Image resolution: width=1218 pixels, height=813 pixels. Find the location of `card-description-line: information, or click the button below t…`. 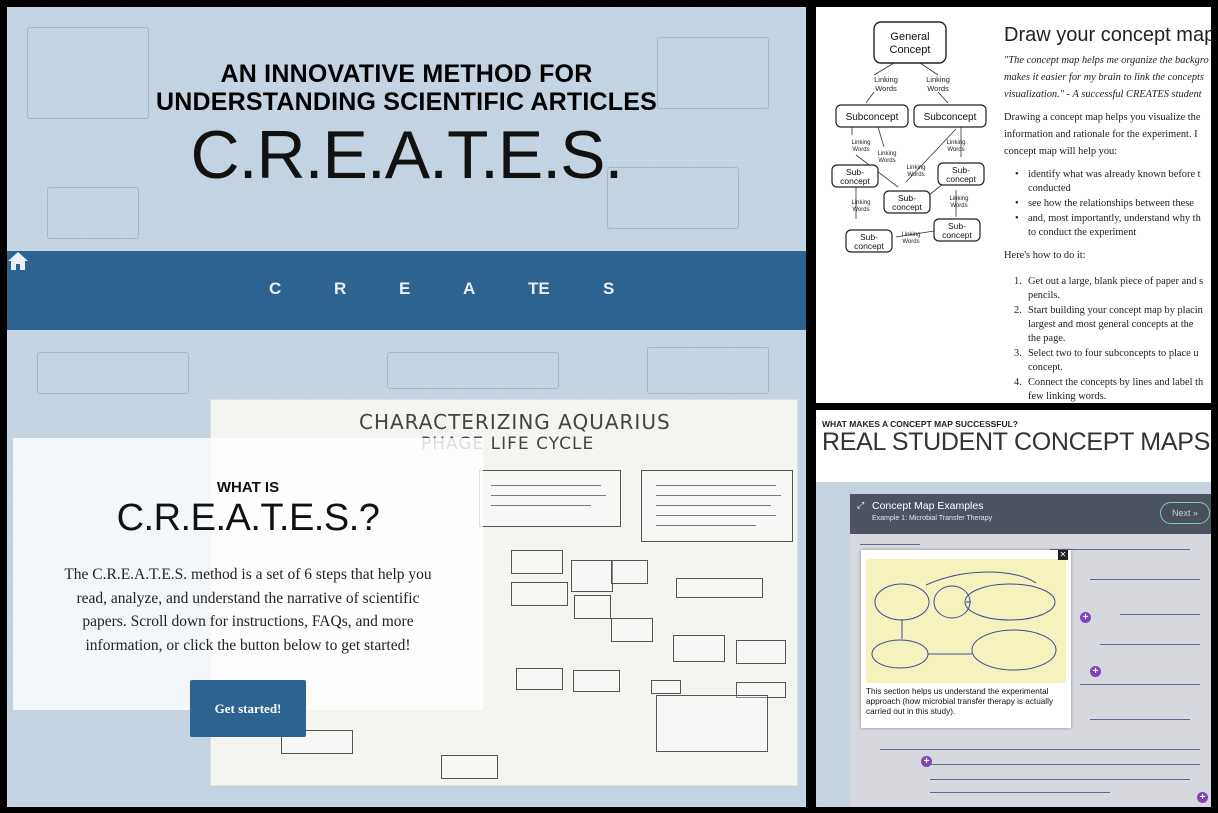

card-description-line: information, or click the button below t… is located at coordinates (248, 645).